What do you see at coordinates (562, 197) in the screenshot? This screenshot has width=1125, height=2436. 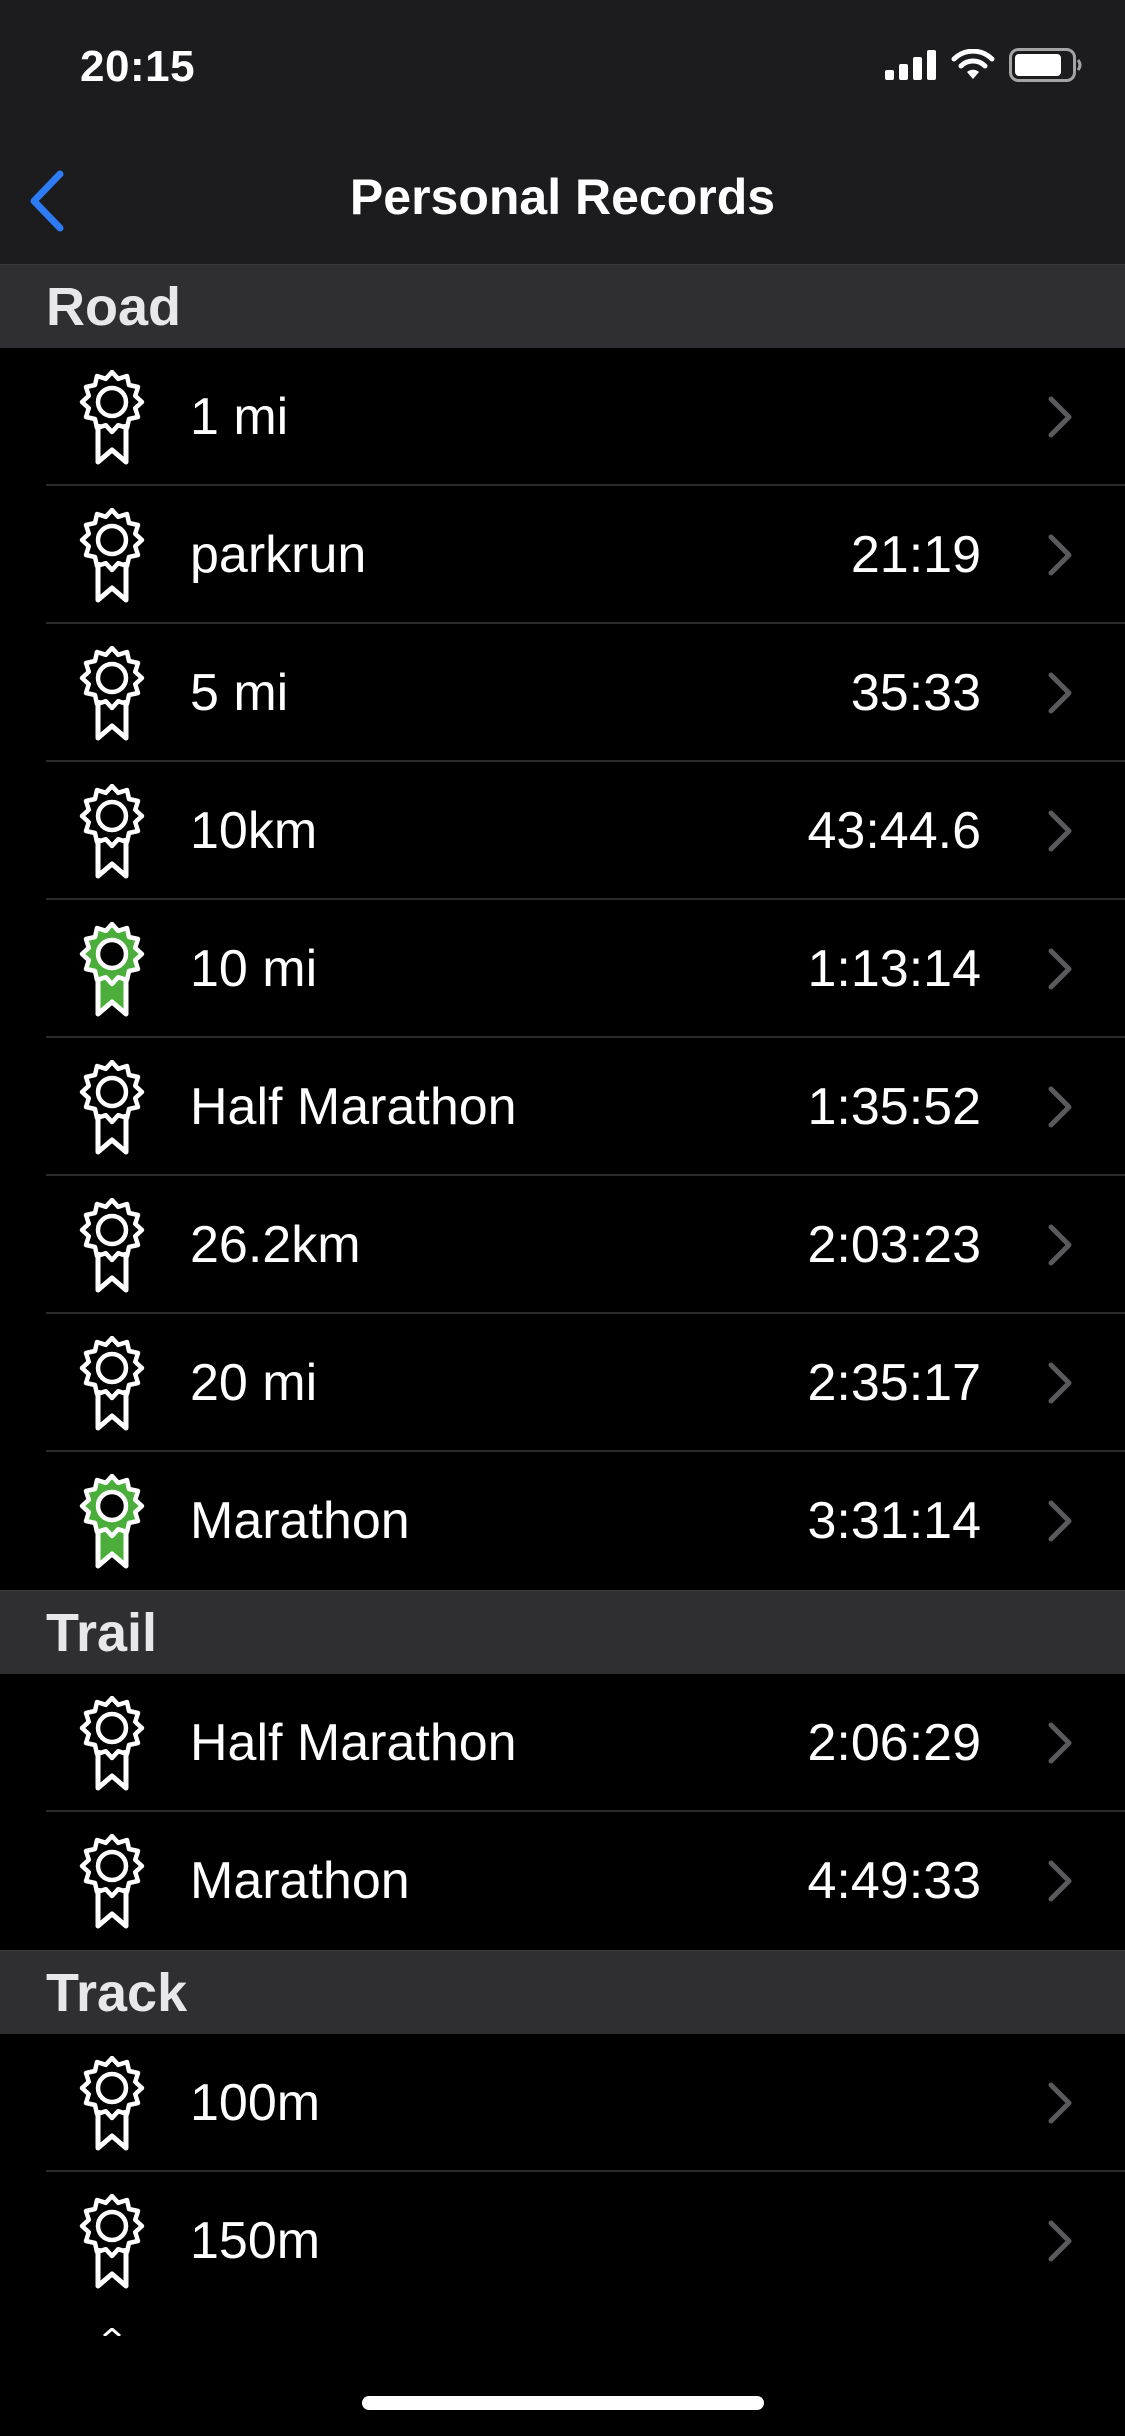 I see `page-title: Personal Records` at bounding box center [562, 197].